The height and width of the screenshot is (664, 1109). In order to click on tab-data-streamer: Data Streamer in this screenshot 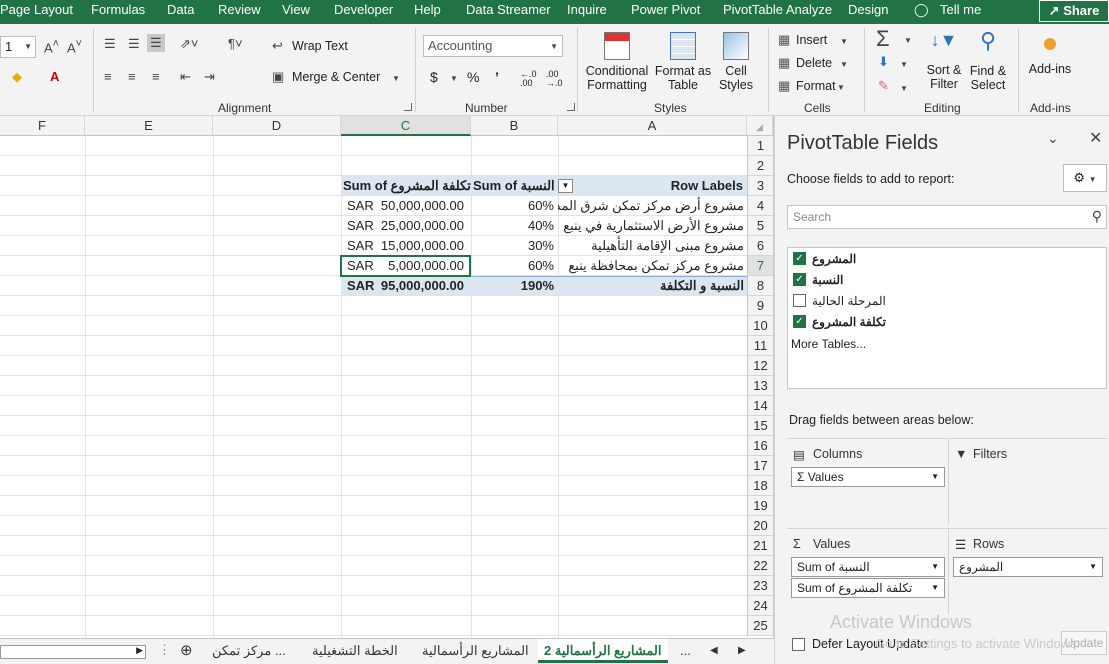, I will do `click(508, 9)`.